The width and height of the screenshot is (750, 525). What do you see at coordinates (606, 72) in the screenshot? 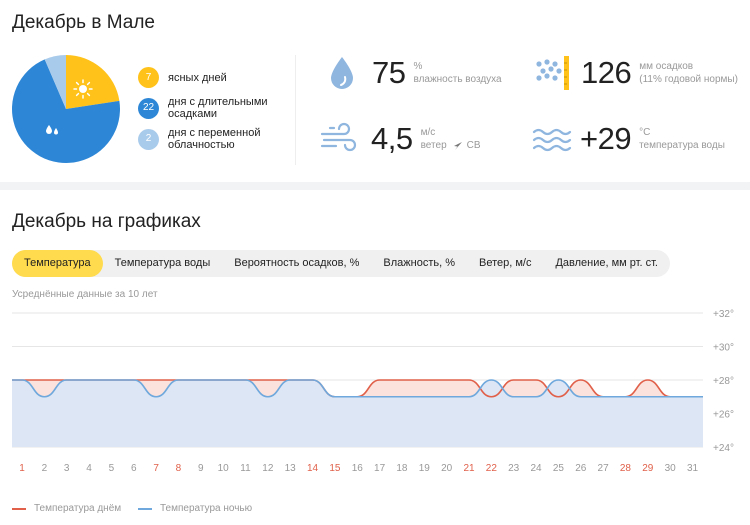
I see `precip-value: 126` at bounding box center [606, 72].